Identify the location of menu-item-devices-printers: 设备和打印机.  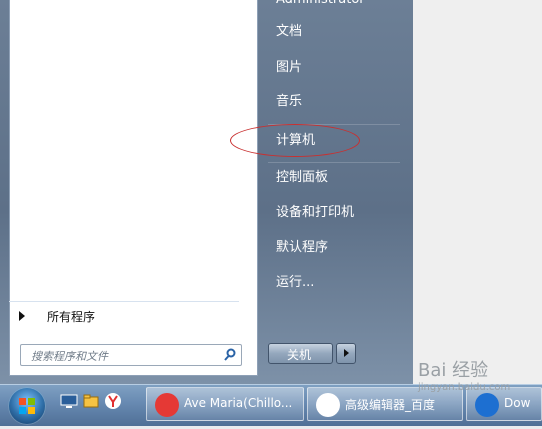
(315, 213).